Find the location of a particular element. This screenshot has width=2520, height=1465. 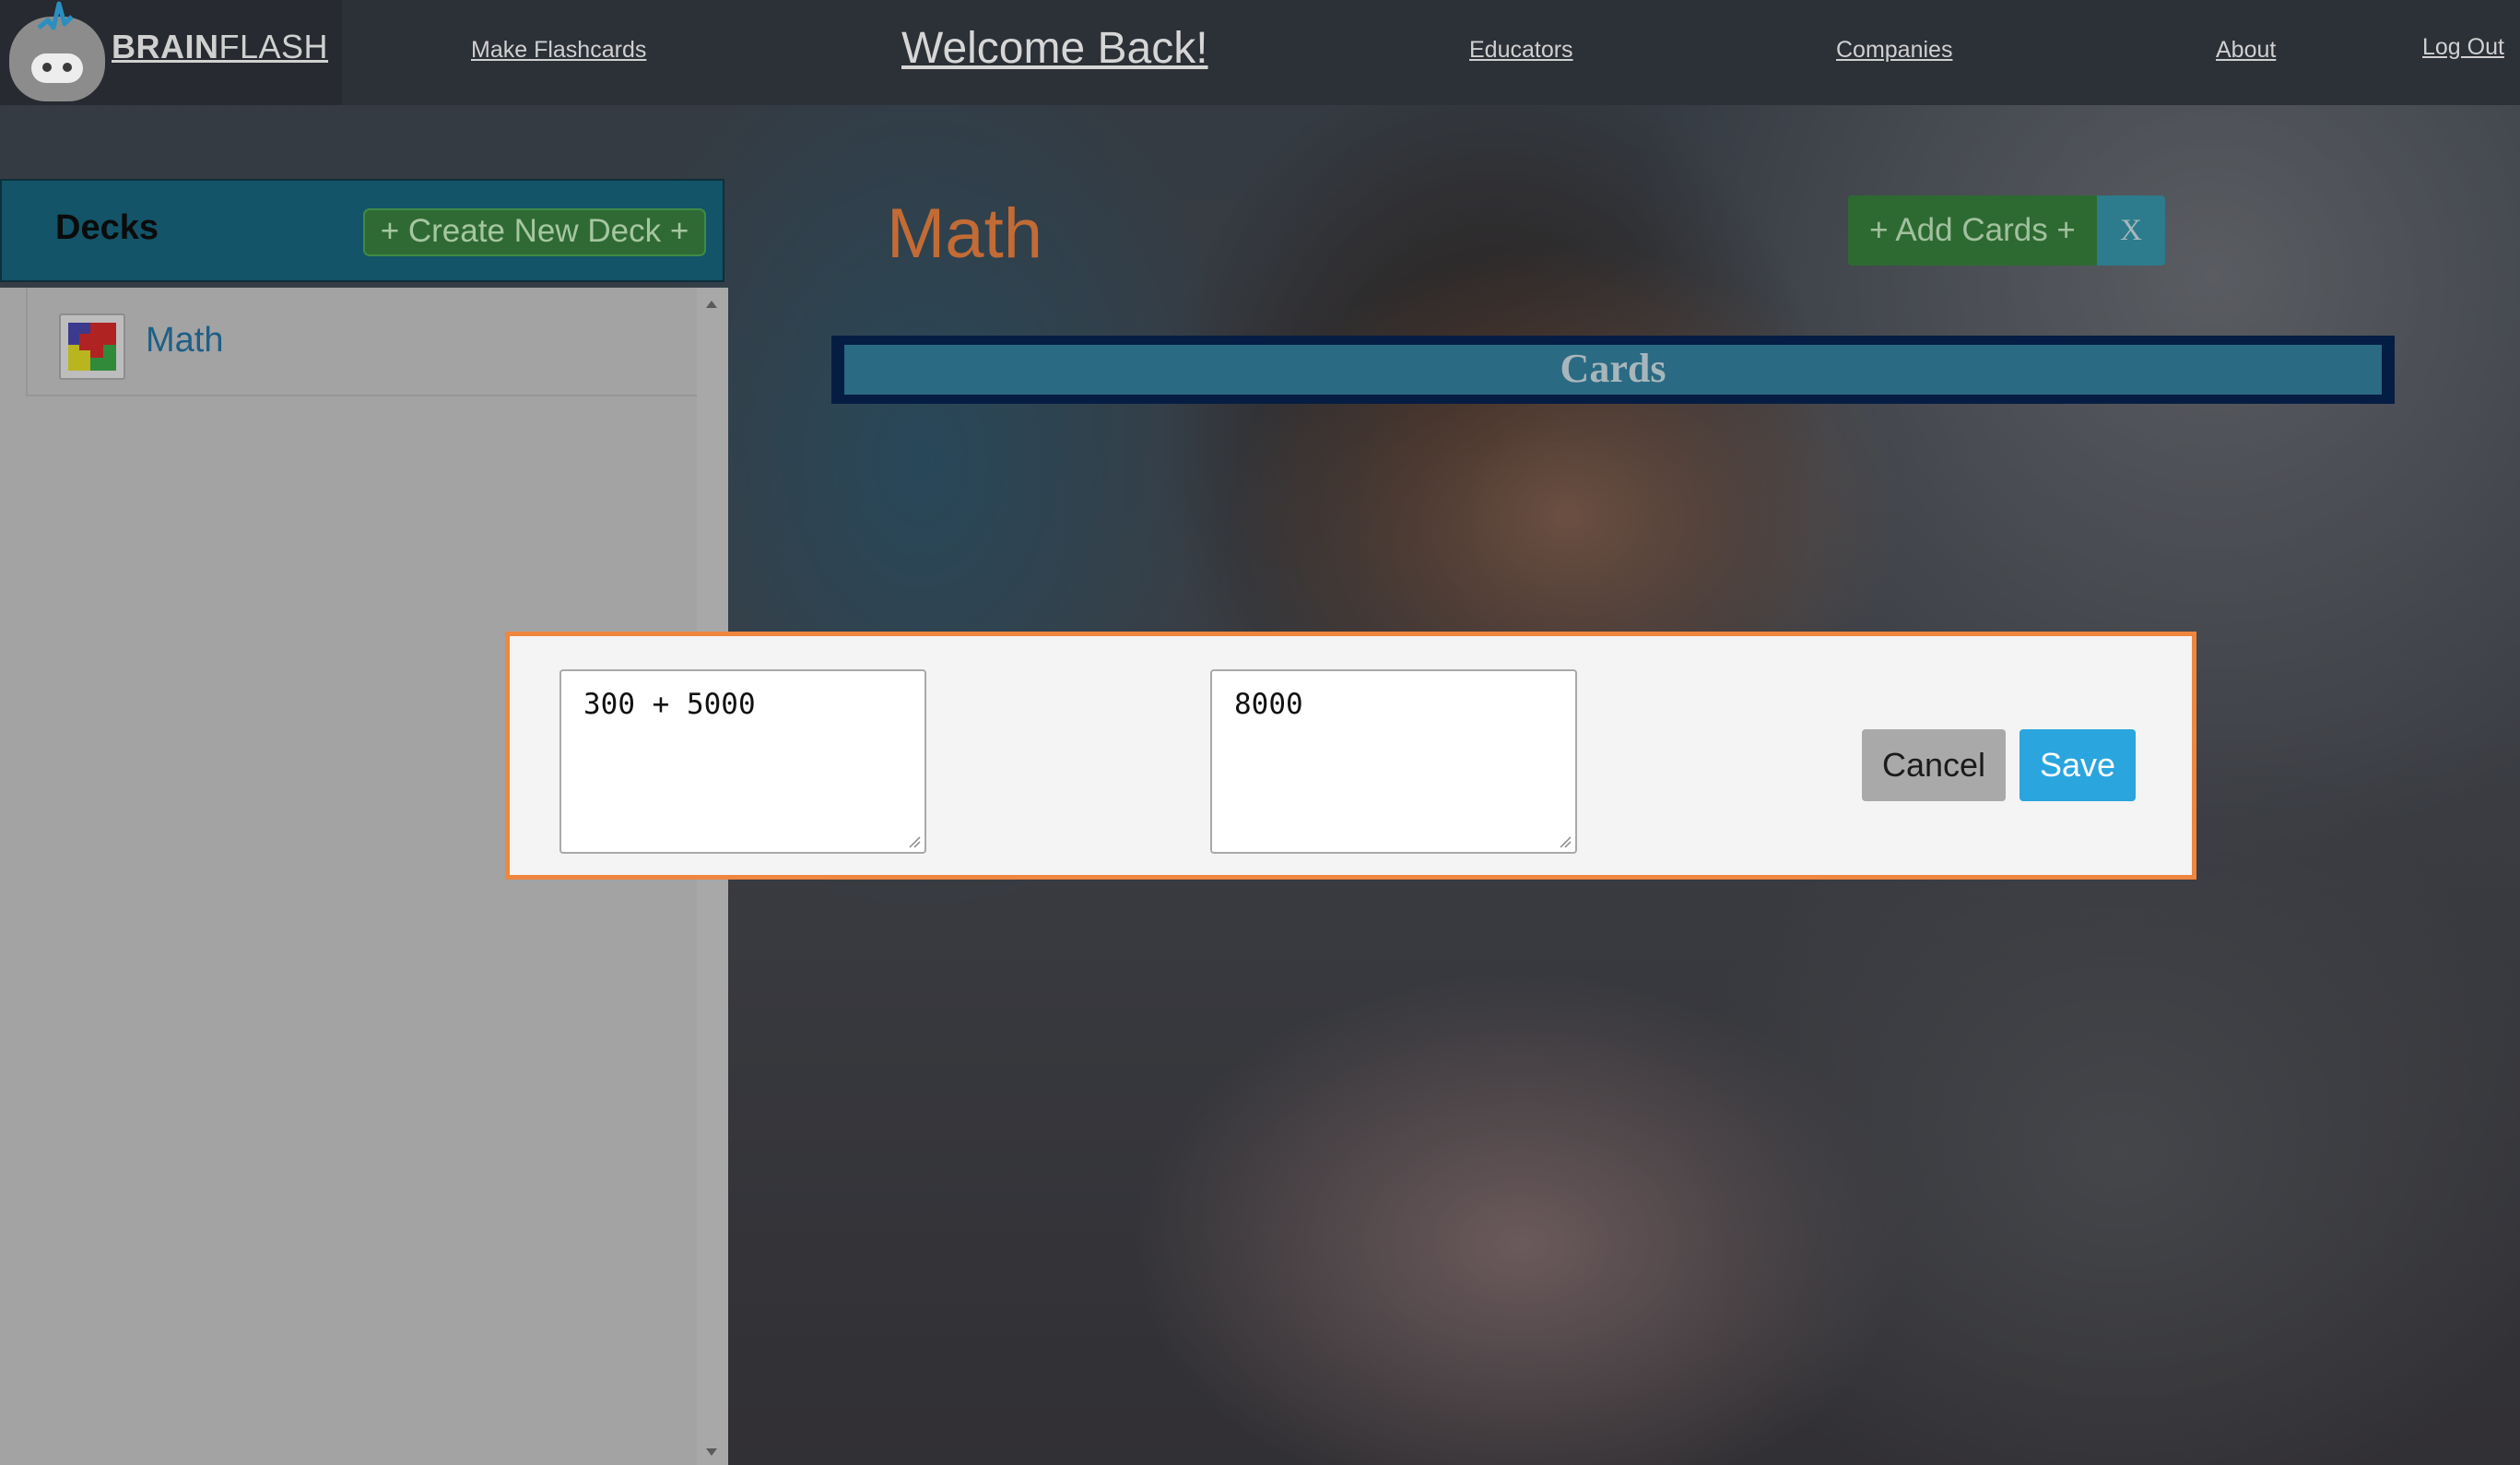

decks-panel-header: Decks + Create New Deck + is located at coordinates (362, 230).